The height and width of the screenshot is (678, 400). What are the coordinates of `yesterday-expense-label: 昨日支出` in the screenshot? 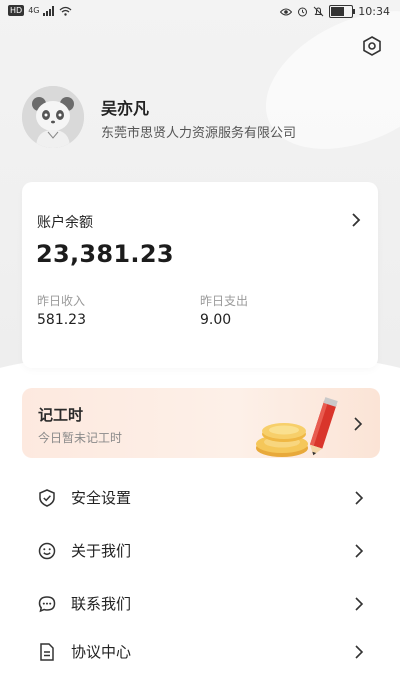 It's located at (224, 301).